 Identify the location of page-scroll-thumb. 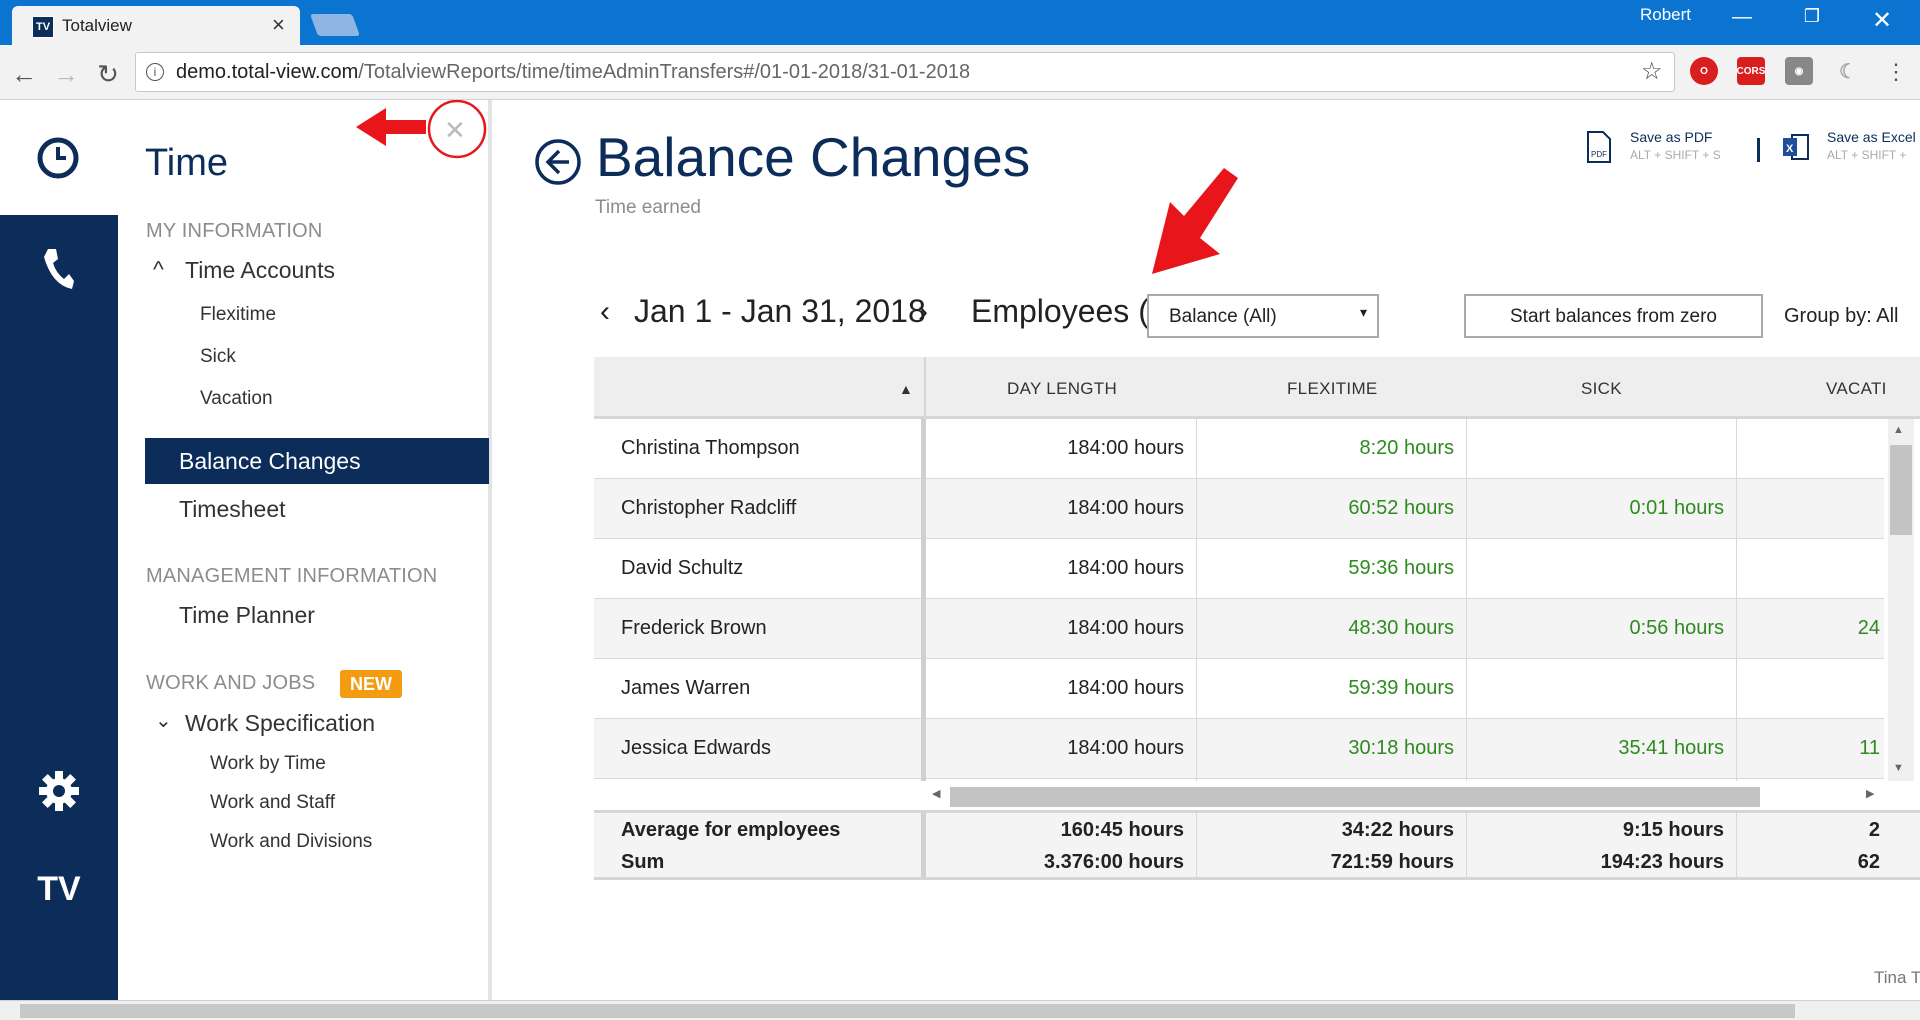
(907, 1011).